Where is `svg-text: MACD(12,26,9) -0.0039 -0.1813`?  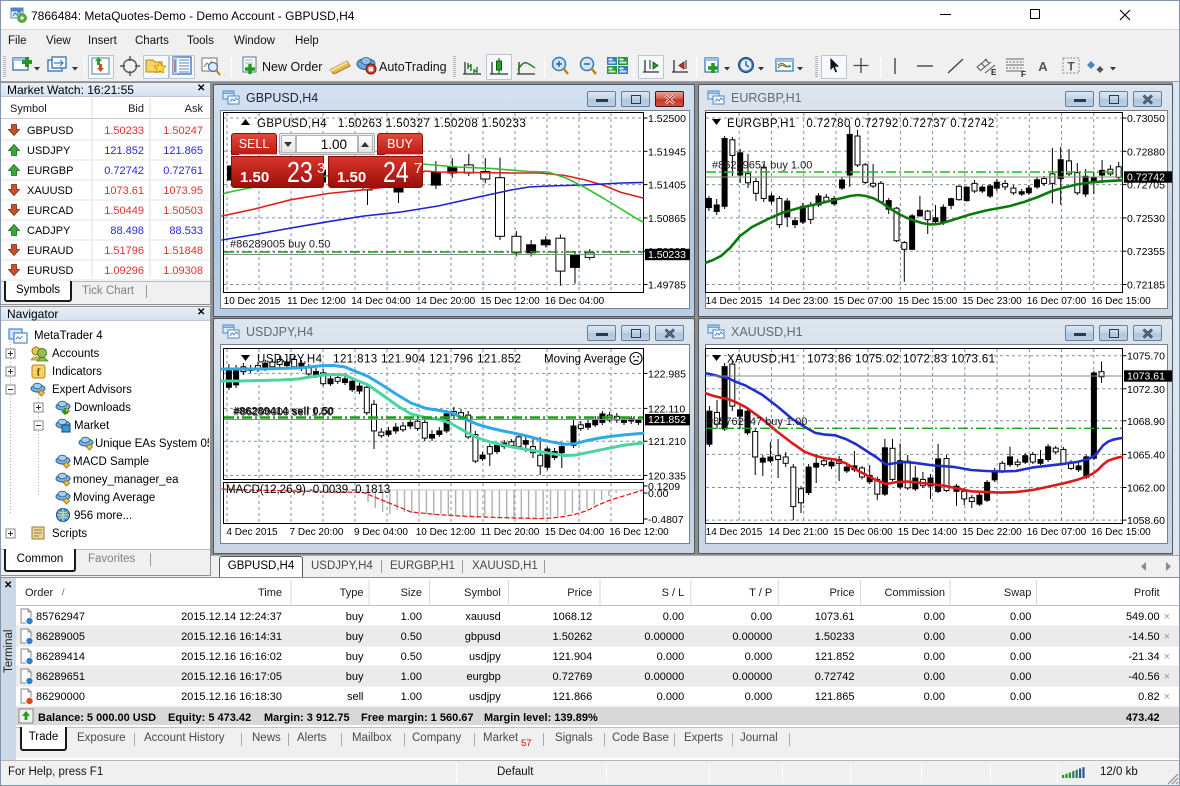 svg-text: MACD(12,26,9) -0.0039 -0.1813 is located at coordinates (308, 490).